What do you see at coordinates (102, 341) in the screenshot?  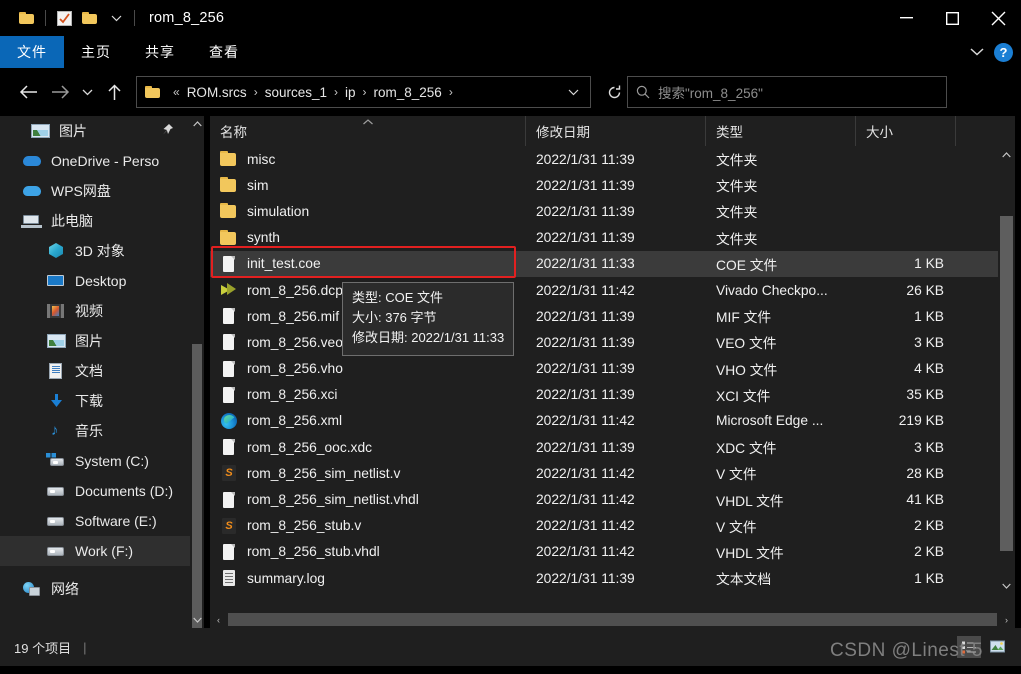 I see `sidebar-item-pictures: 图片` at bounding box center [102, 341].